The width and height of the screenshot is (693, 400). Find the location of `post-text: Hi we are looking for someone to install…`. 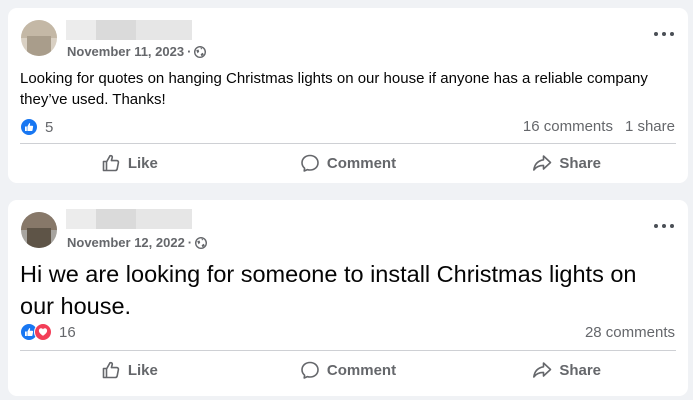

post-text: Hi we are looking for someone to install… is located at coordinates (328, 290).